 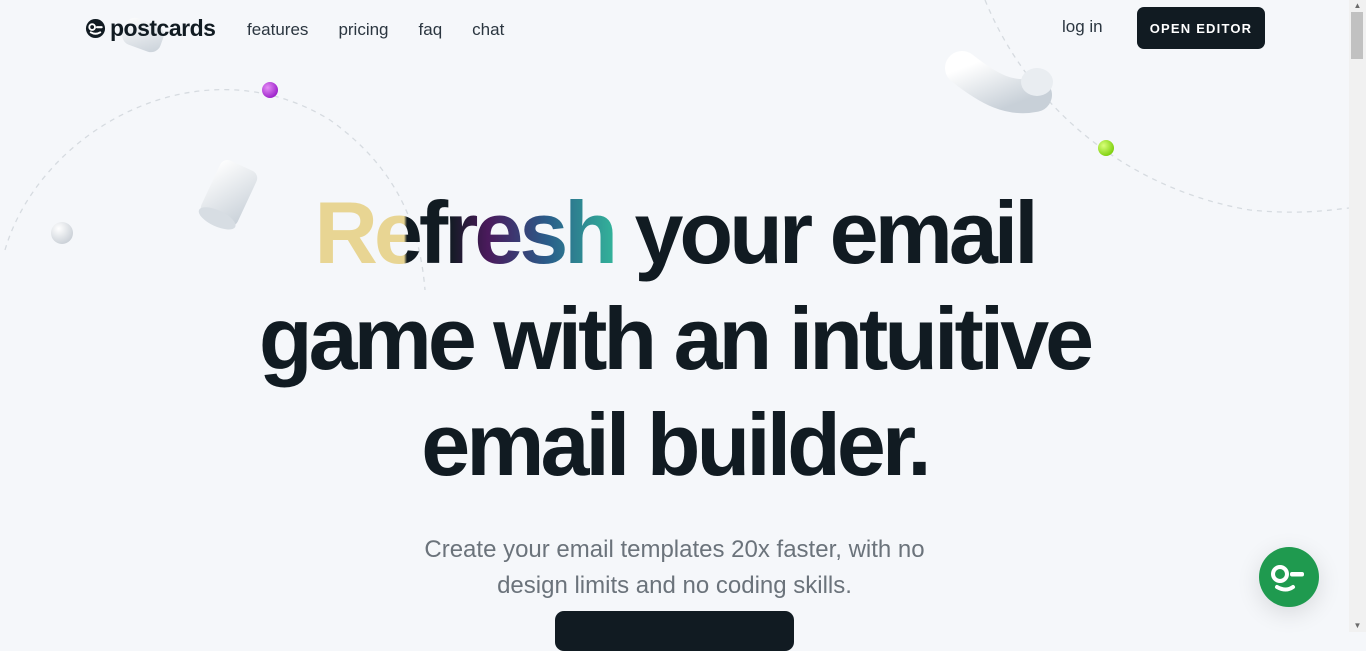 What do you see at coordinates (674, 631) in the screenshot?
I see `hero-cta-button` at bounding box center [674, 631].